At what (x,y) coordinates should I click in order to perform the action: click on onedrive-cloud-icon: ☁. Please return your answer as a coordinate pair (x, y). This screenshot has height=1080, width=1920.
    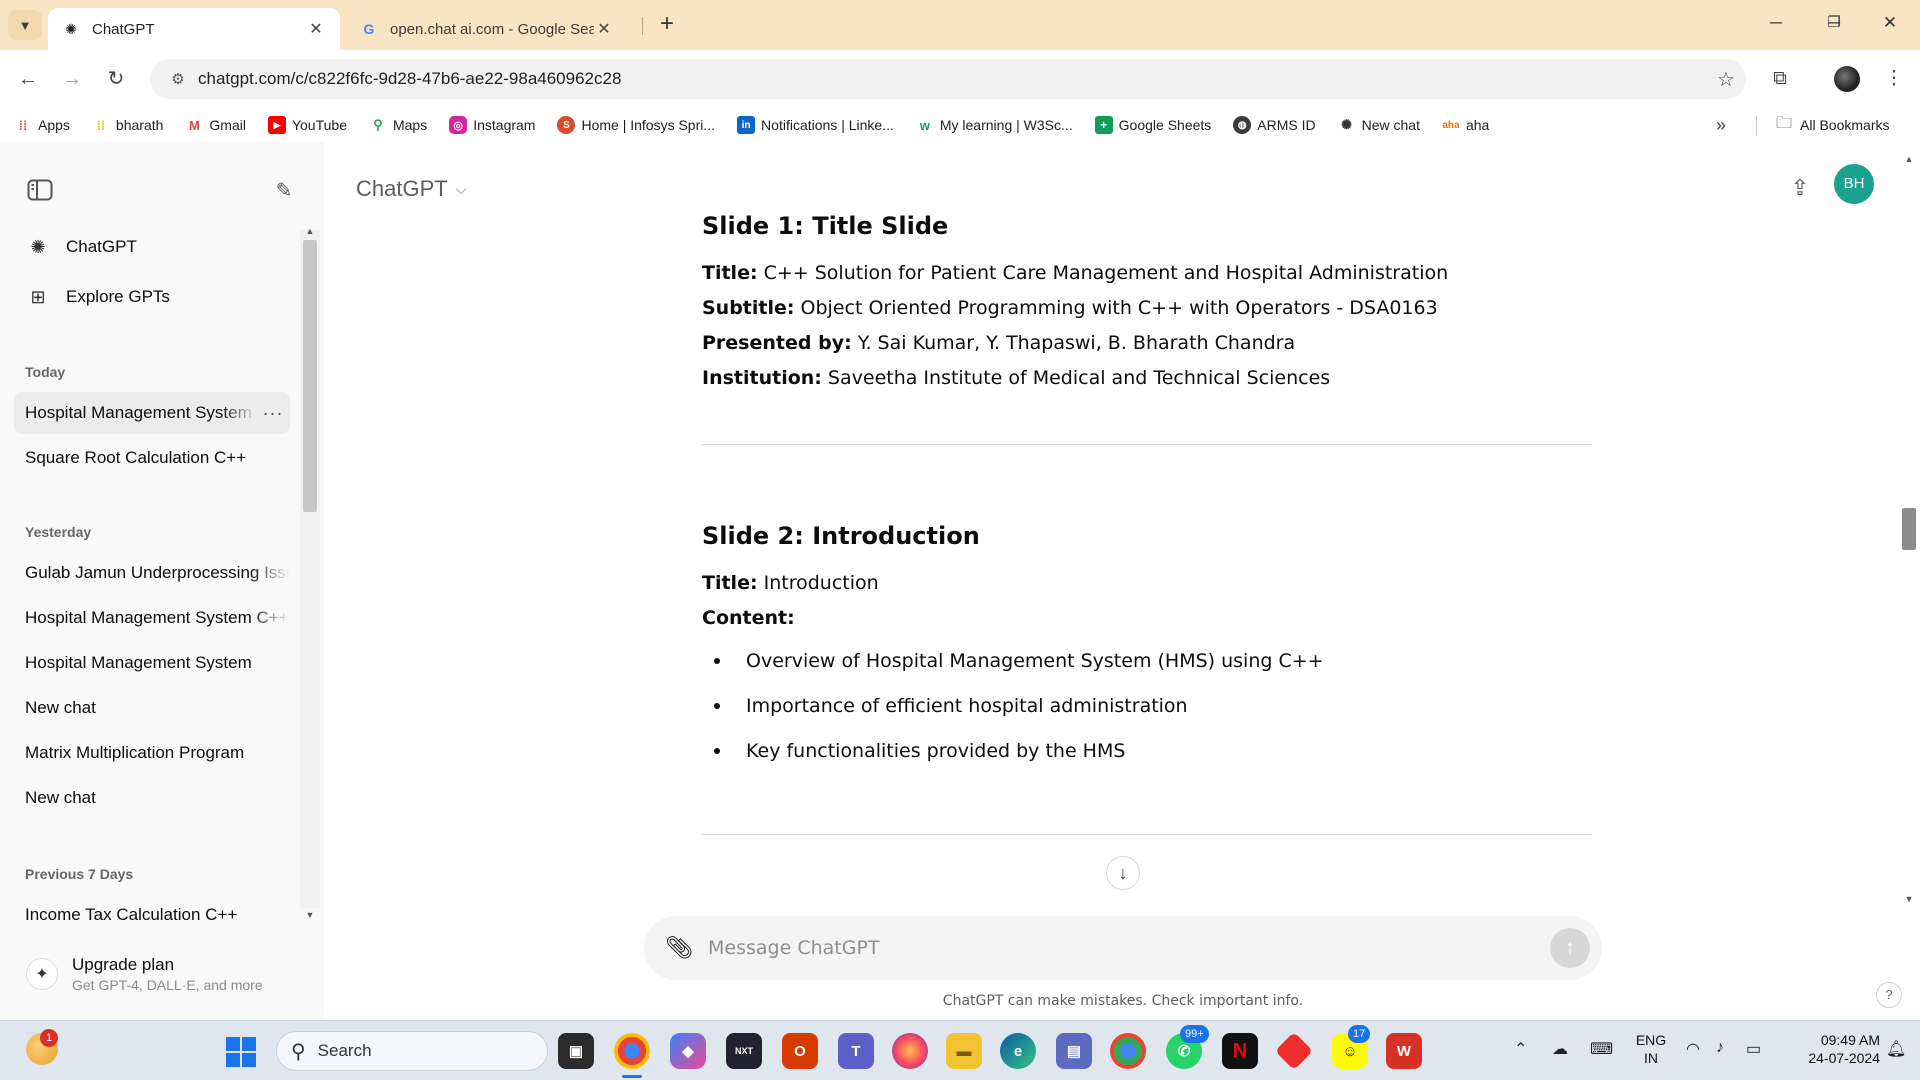
    Looking at the image, I should click on (1560, 1049).